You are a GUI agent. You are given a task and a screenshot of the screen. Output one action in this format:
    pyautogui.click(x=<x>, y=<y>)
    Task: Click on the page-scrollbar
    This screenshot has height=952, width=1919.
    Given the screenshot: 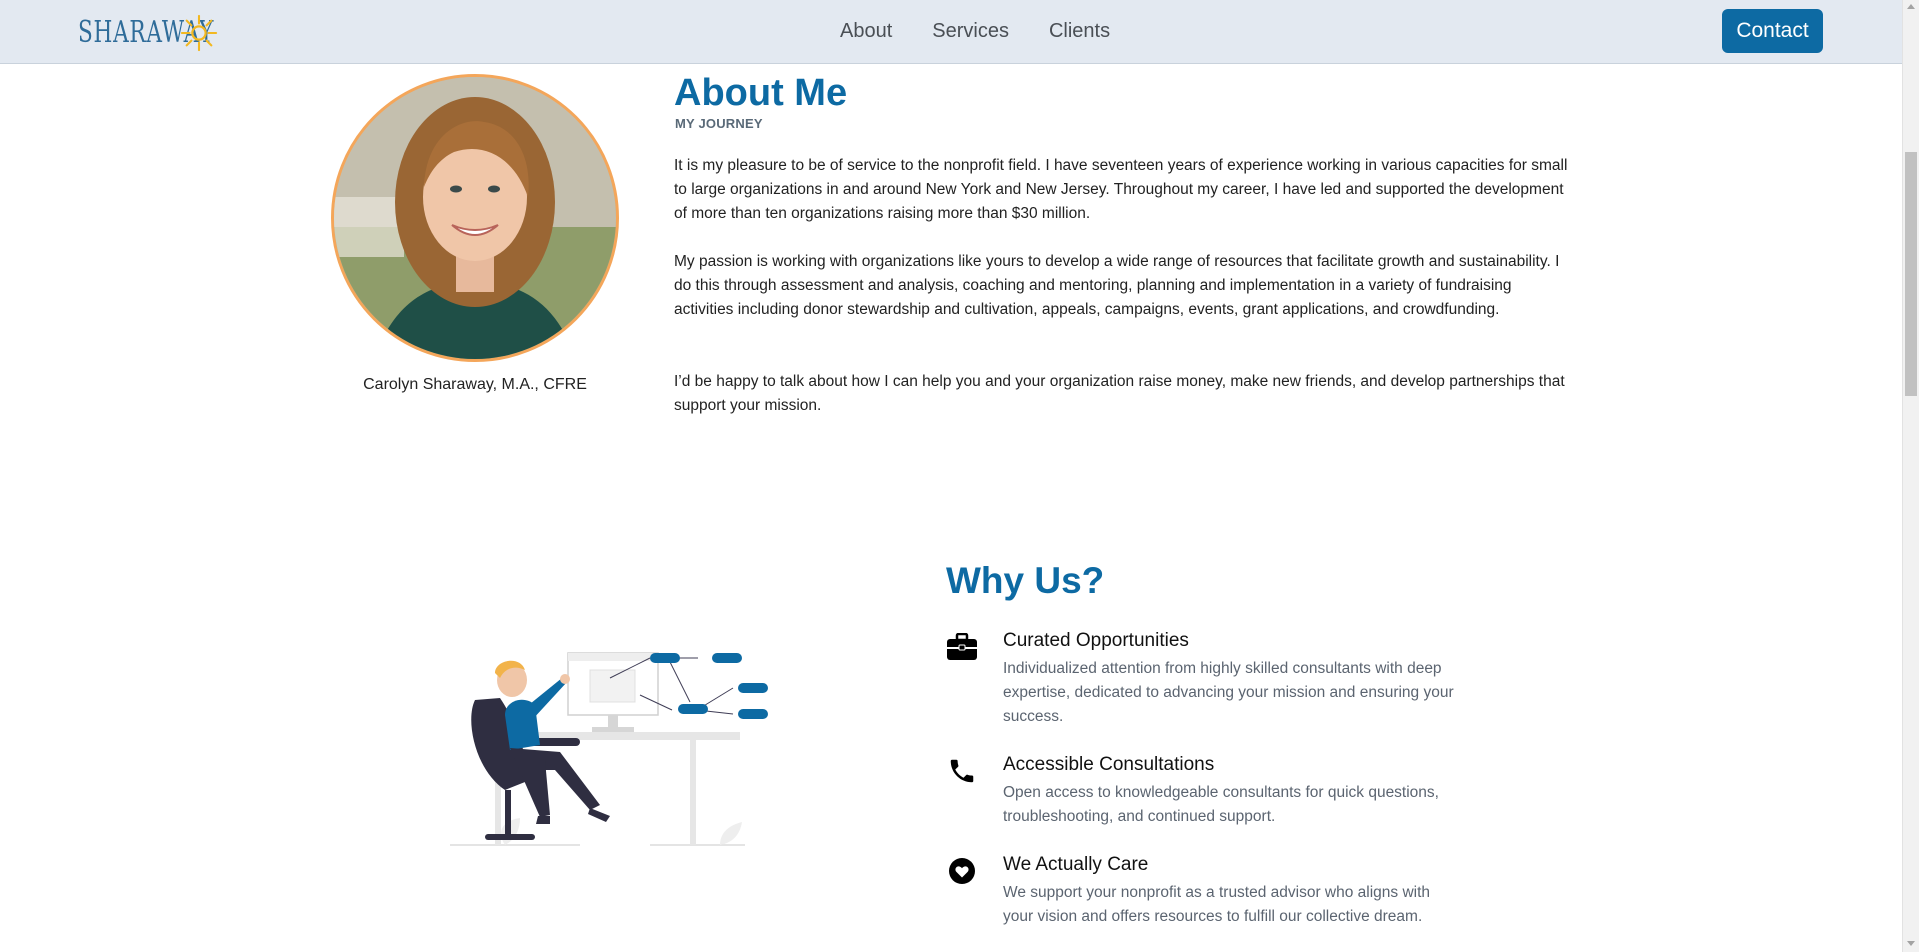 What is the action you would take?
    pyautogui.click(x=1910, y=476)
    